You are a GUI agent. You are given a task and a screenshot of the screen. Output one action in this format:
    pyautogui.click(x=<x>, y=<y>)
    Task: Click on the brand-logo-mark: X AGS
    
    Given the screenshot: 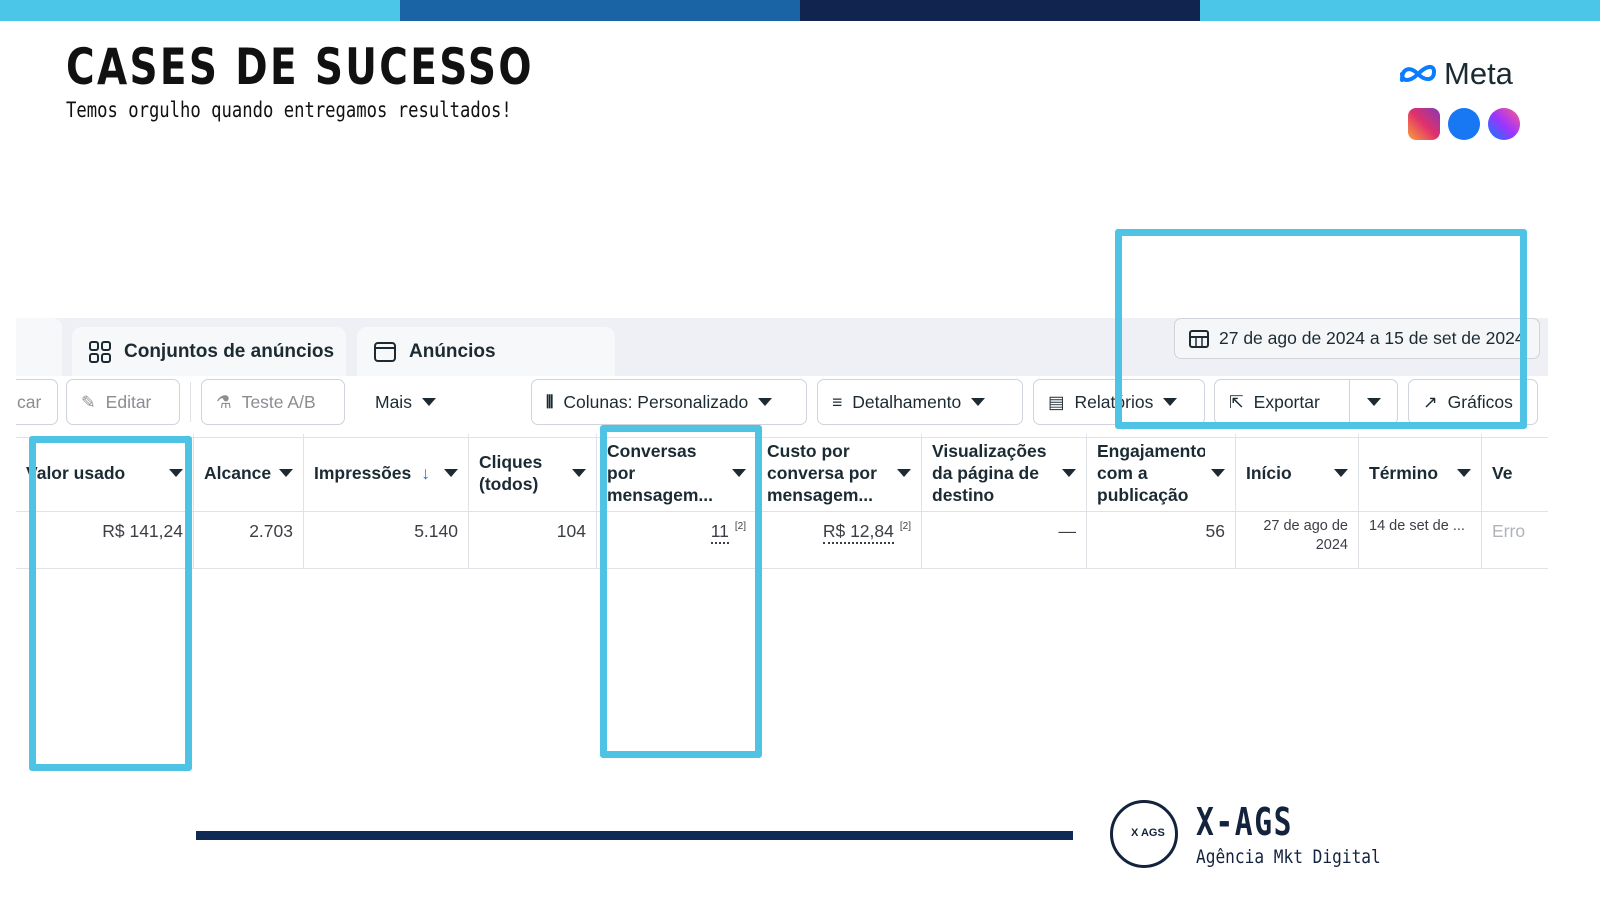 What is the action you would take?
    pyautogui.click(x=1144, y=834)
    